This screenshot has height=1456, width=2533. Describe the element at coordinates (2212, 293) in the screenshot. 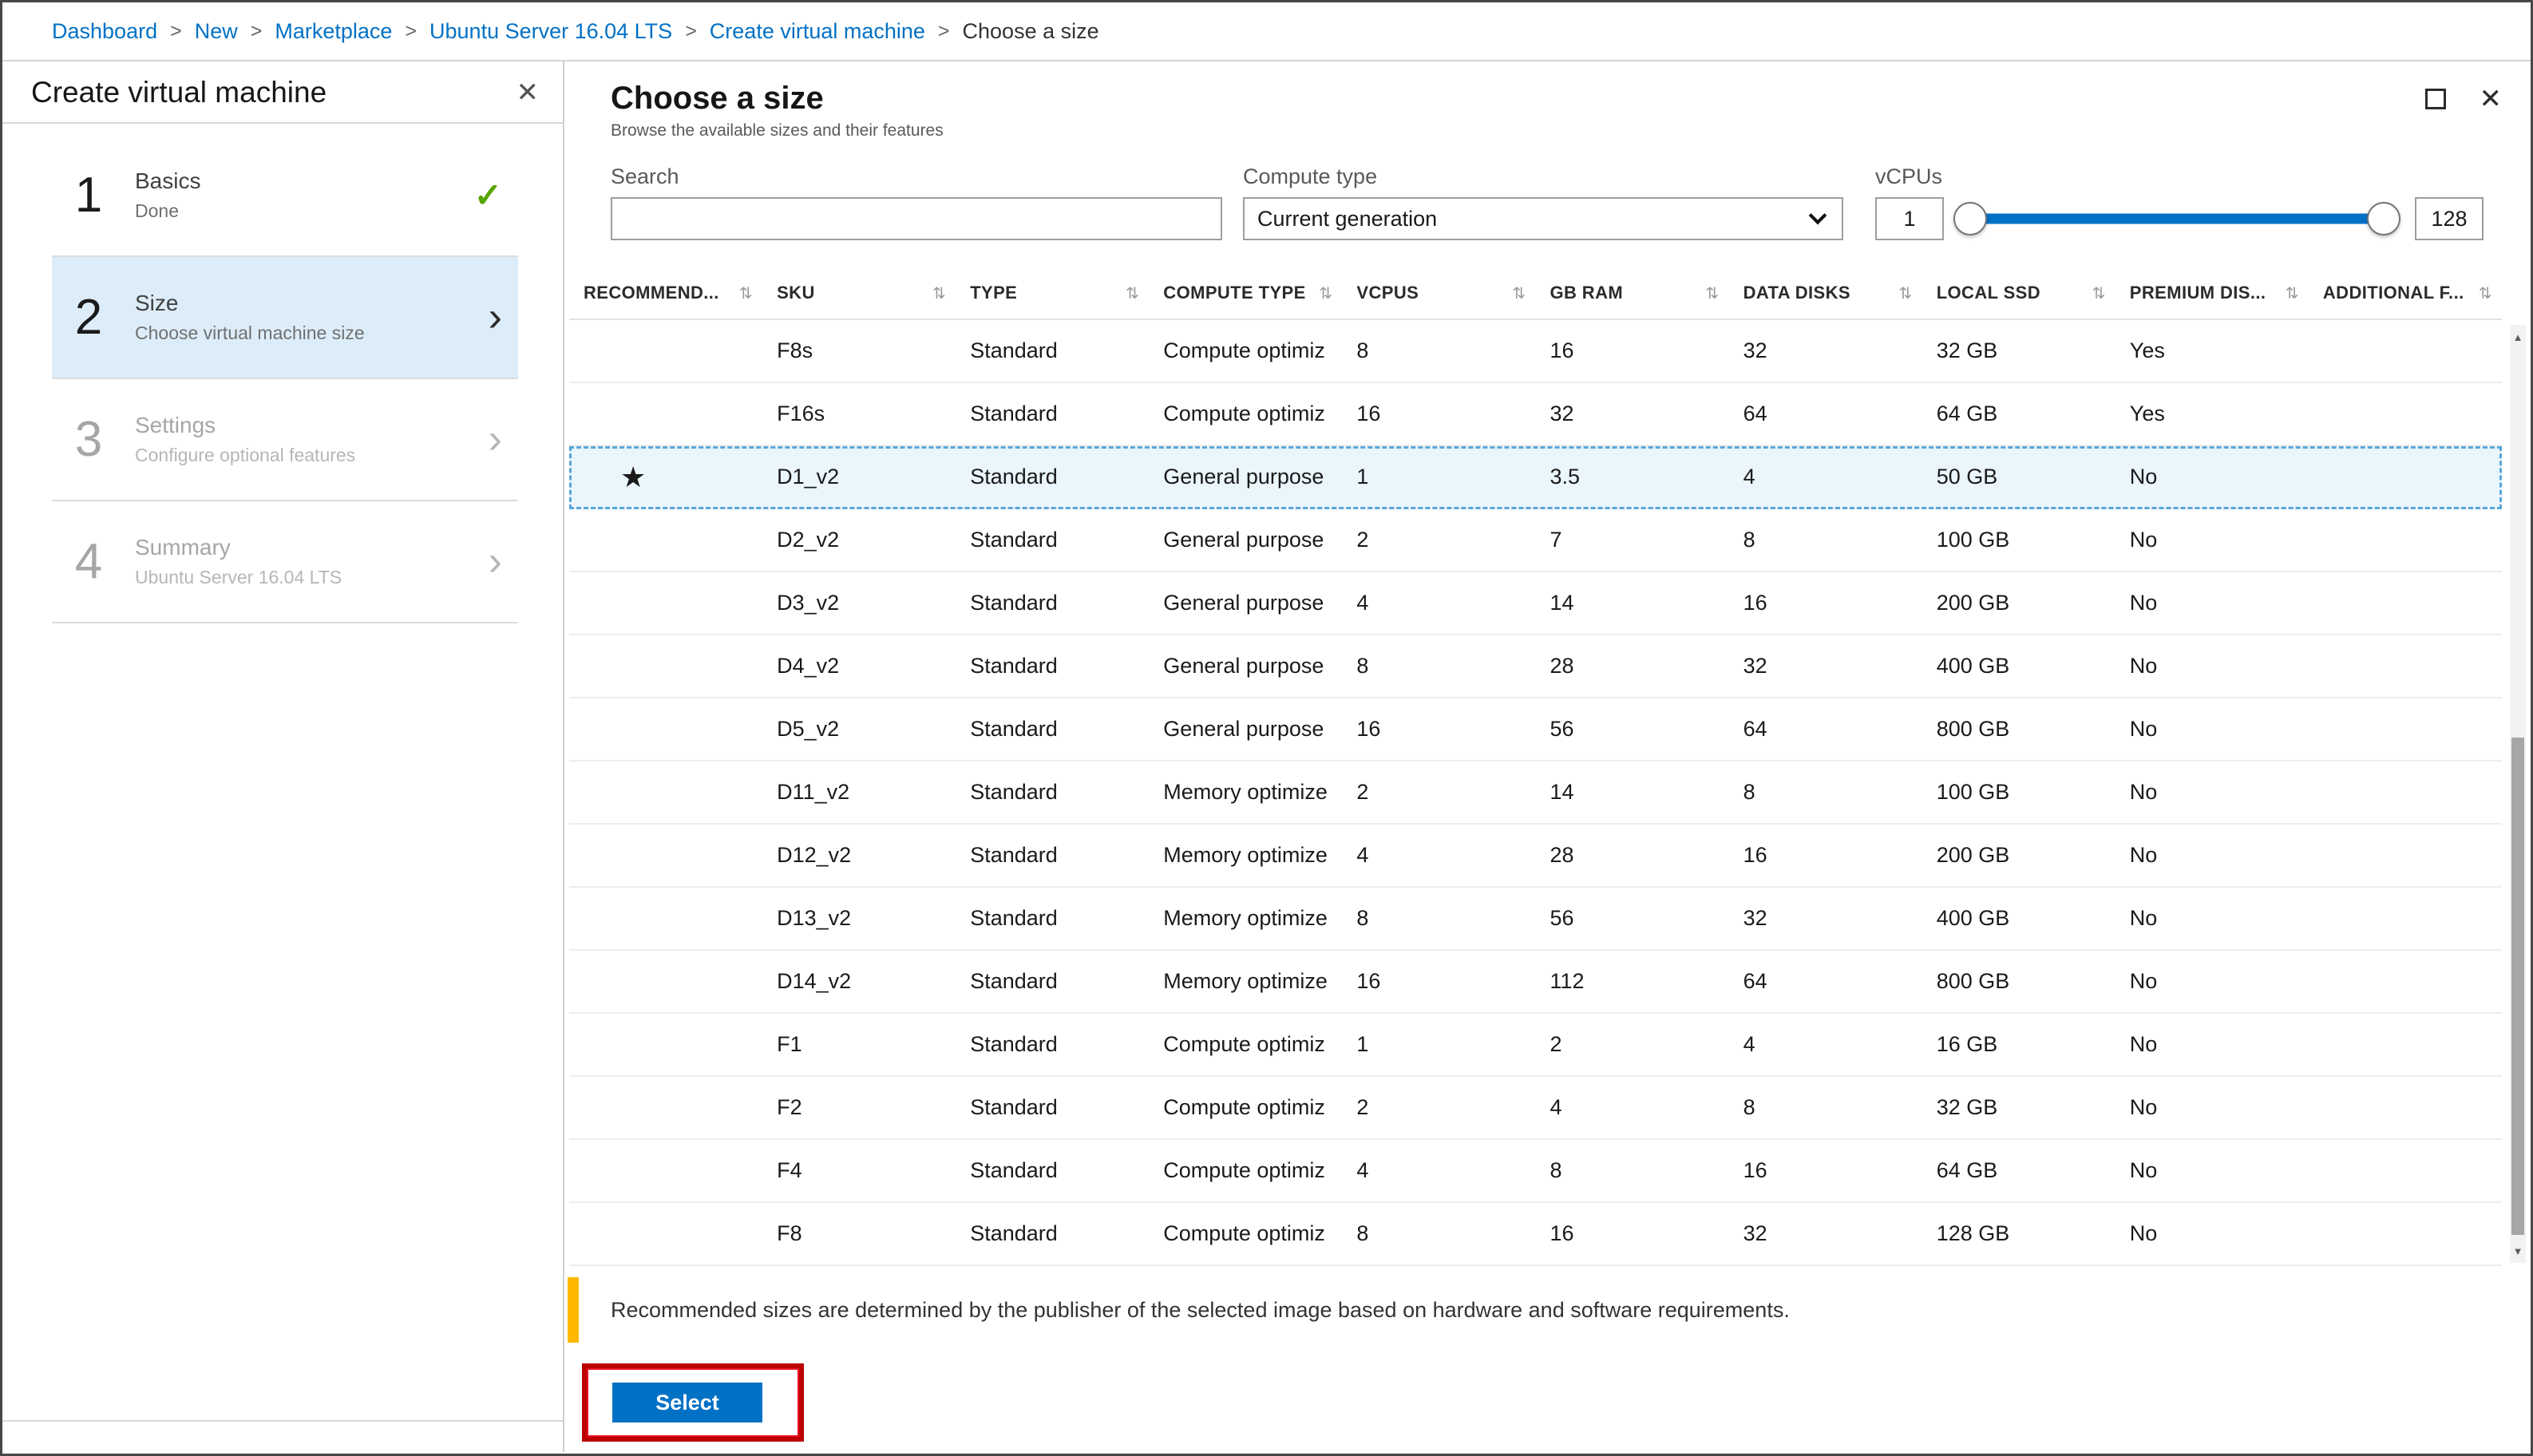

I see `column-header: PREMIUM DIS... ⇅` at that location.